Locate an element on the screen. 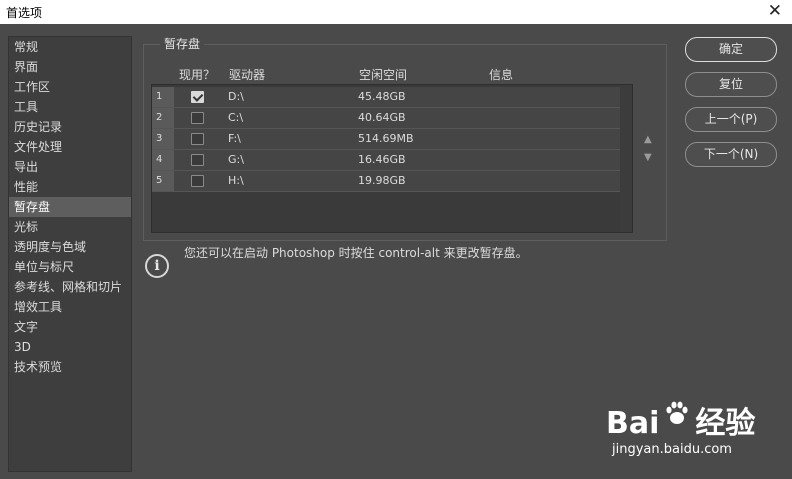 The width and height of the screenshot is (792, 479). sidebar-item-history: 历史记录 is located at coordinates (70, 127).